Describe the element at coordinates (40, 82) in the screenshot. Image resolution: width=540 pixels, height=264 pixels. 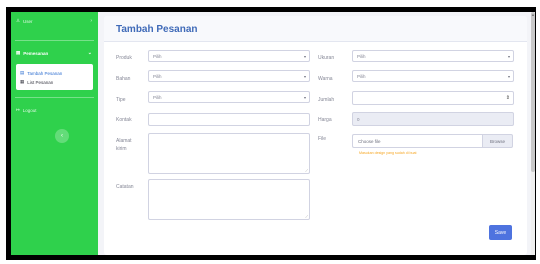
I see `sidebar-item-label: List Pesanan` at that location.